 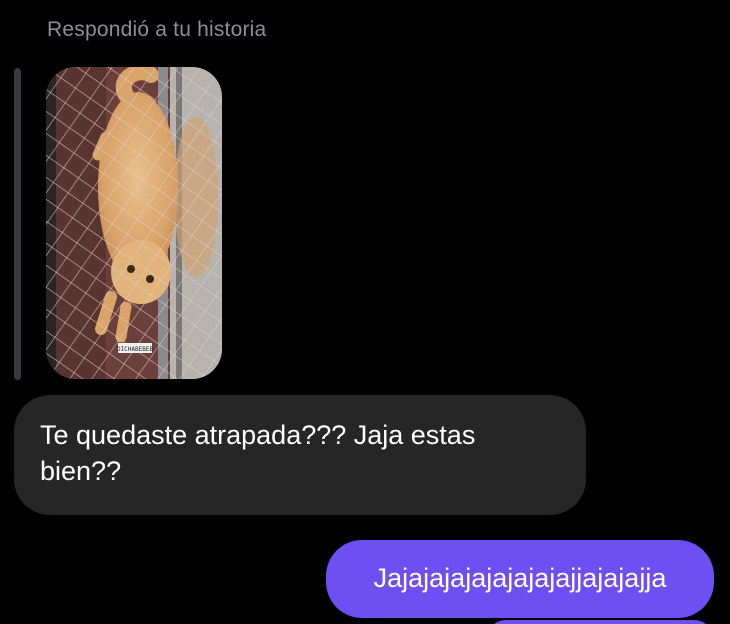 What do you see at coordinates (135, 349) in the screenshot?
I see `story-watermark: DICHABEBEB` at bounding box center [135, 349].